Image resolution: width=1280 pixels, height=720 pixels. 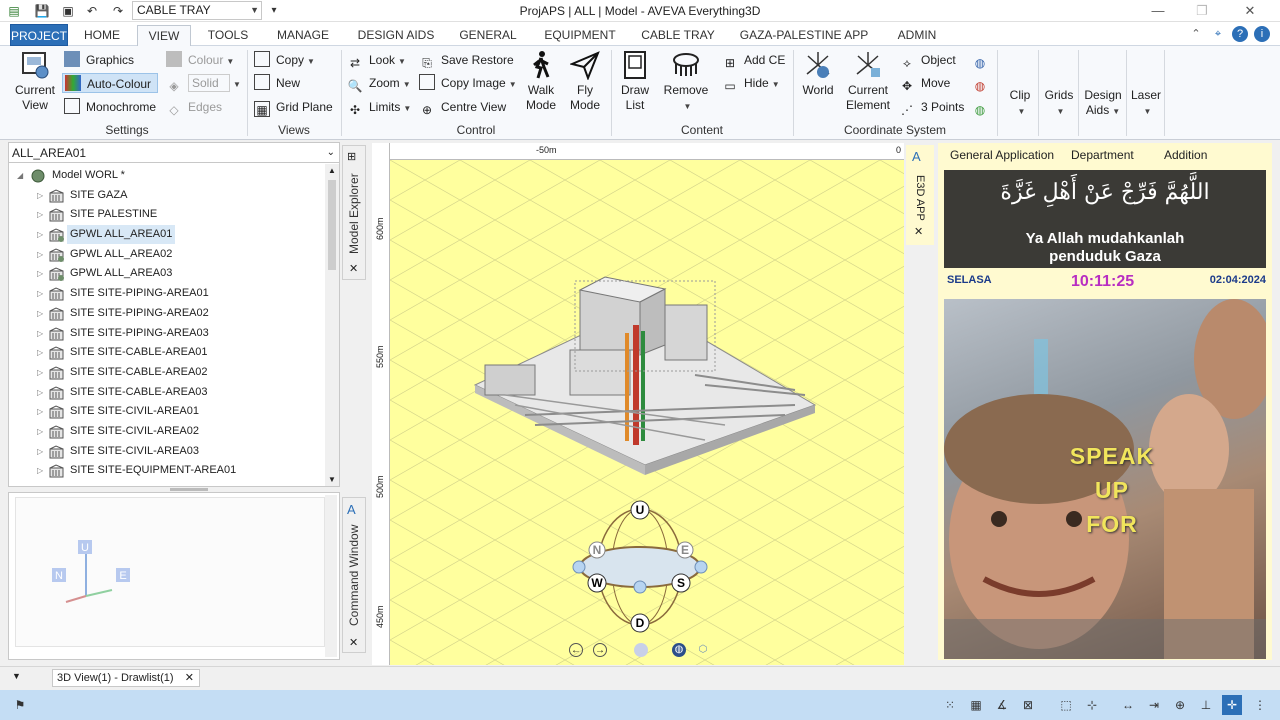 I want to click on current-view-button: Current View, so click(x=35, y=81).